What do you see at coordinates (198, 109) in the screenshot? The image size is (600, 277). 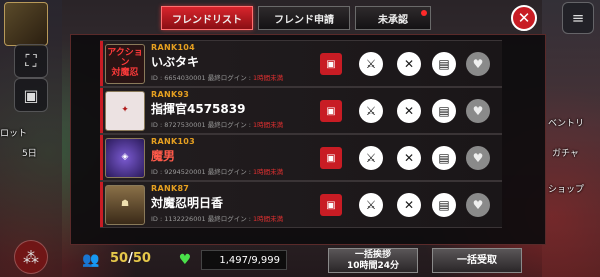 I see `friend-name: 指揮官4575839` at bounding box center [198, 109].